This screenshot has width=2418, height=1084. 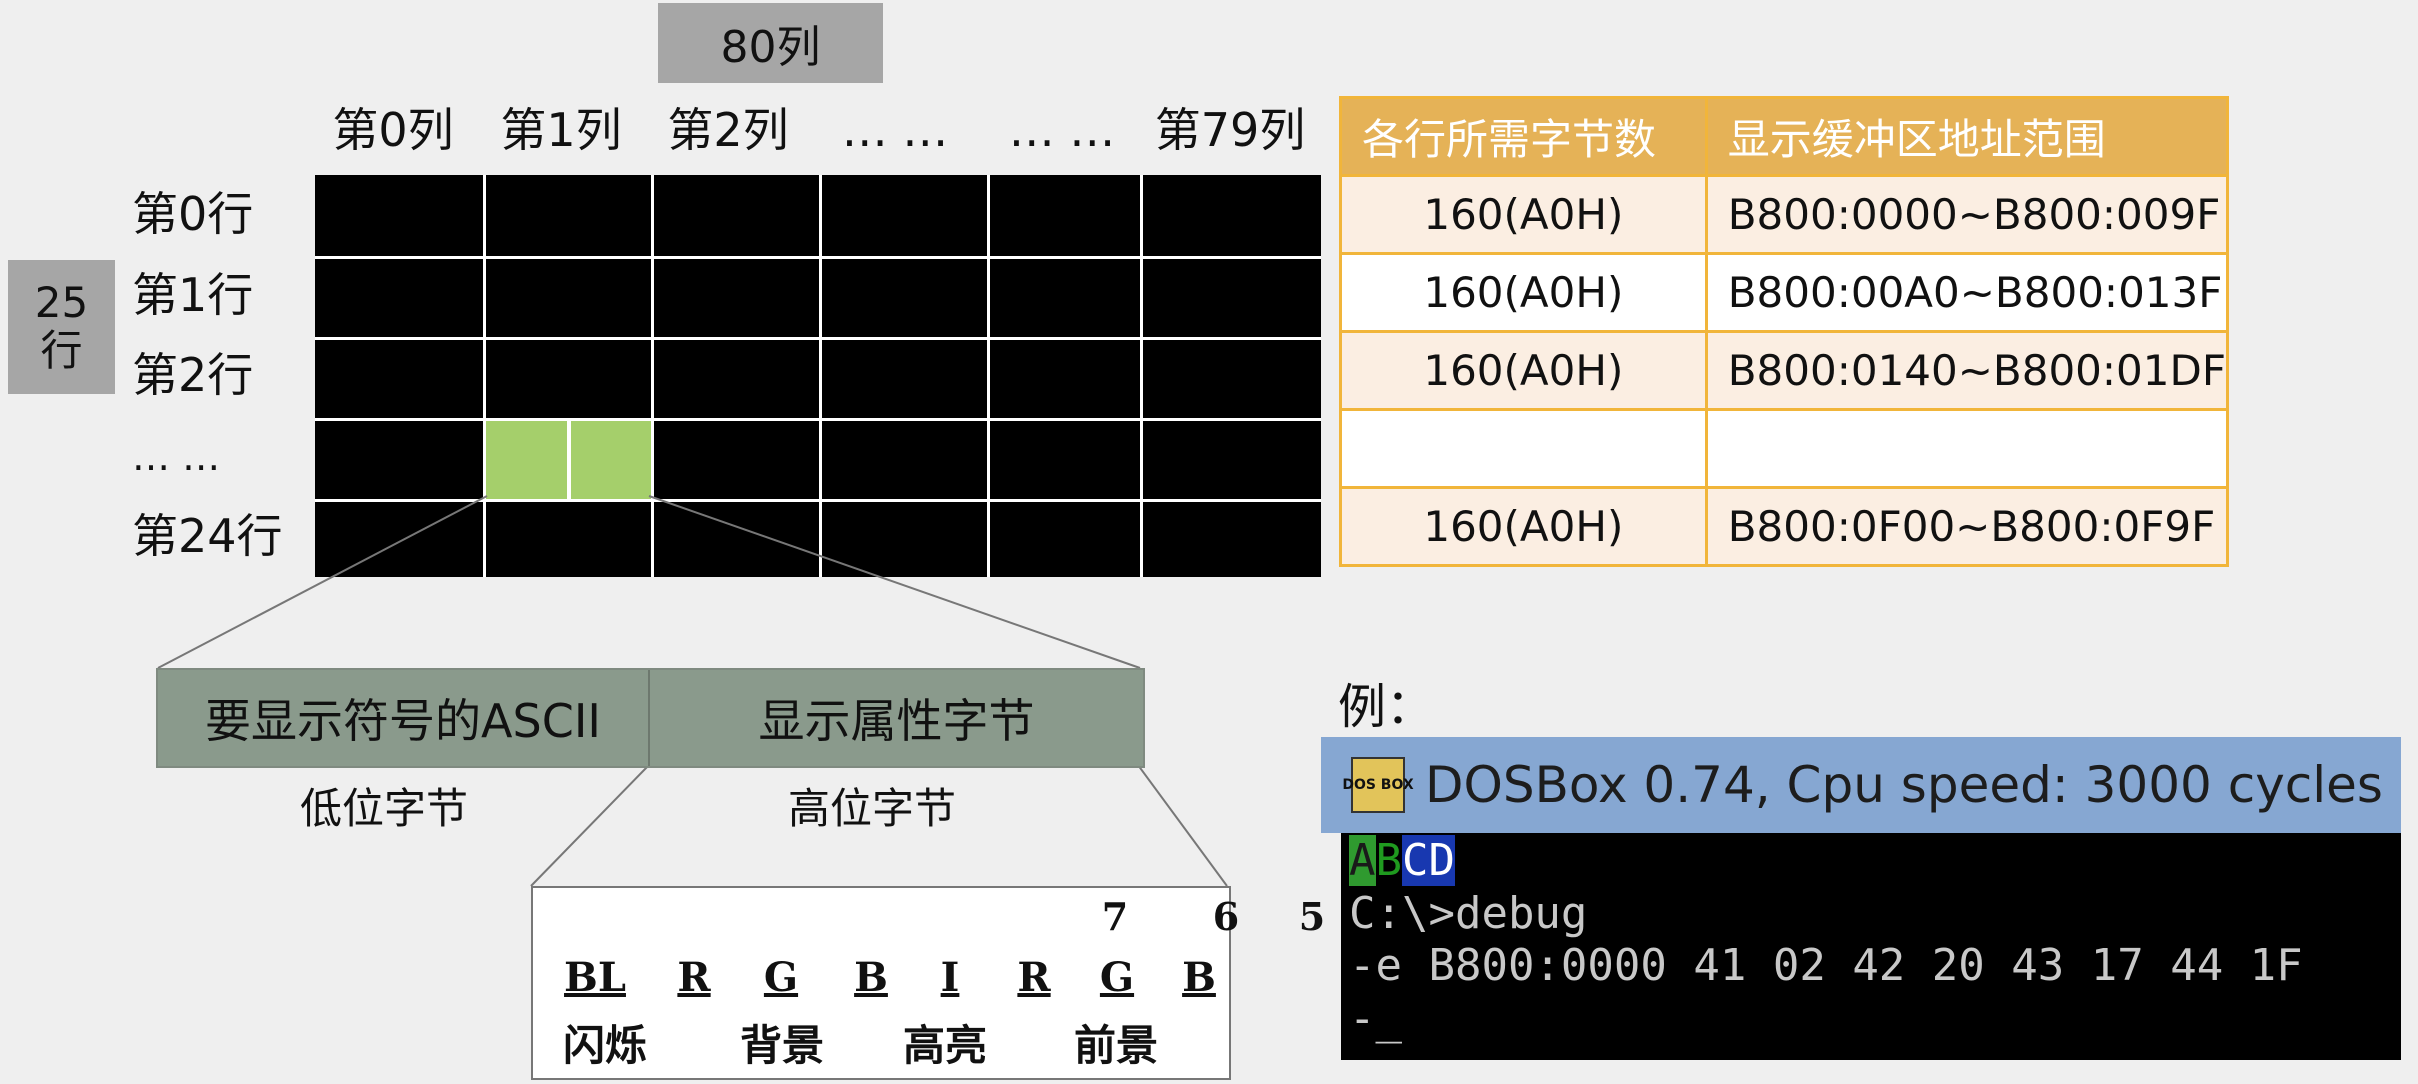 I want to click on colored-char: C, so click(x=1415, y=860).